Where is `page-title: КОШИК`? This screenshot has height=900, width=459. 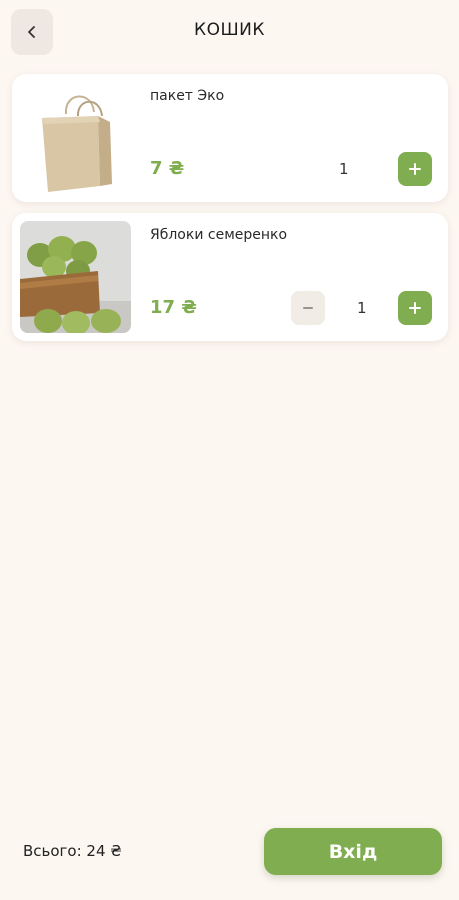
page-title: КОШИК is located at coordinates (229, 30).